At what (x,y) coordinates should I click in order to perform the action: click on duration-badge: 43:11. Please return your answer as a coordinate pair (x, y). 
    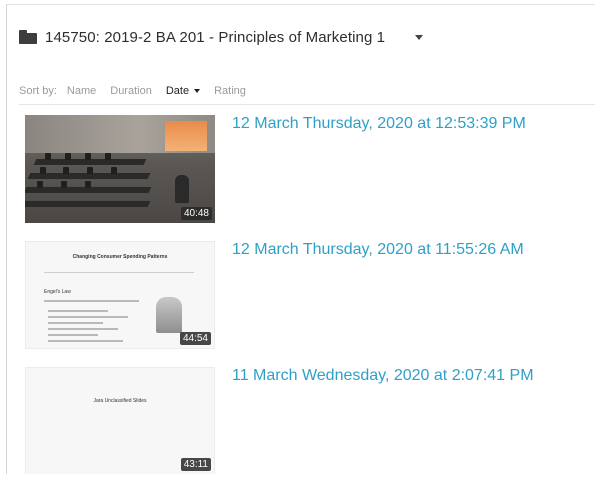
    Looking at the image, I should click on (195, 464).